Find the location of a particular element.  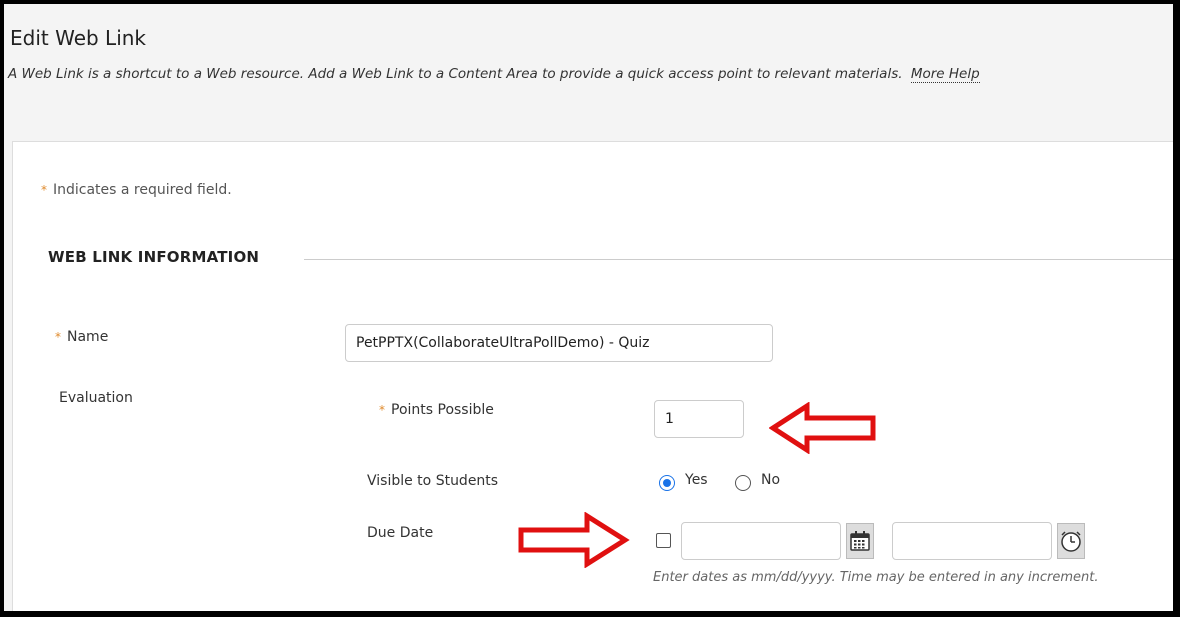

name-label-group: * Name is located at coordinates (81, 337).